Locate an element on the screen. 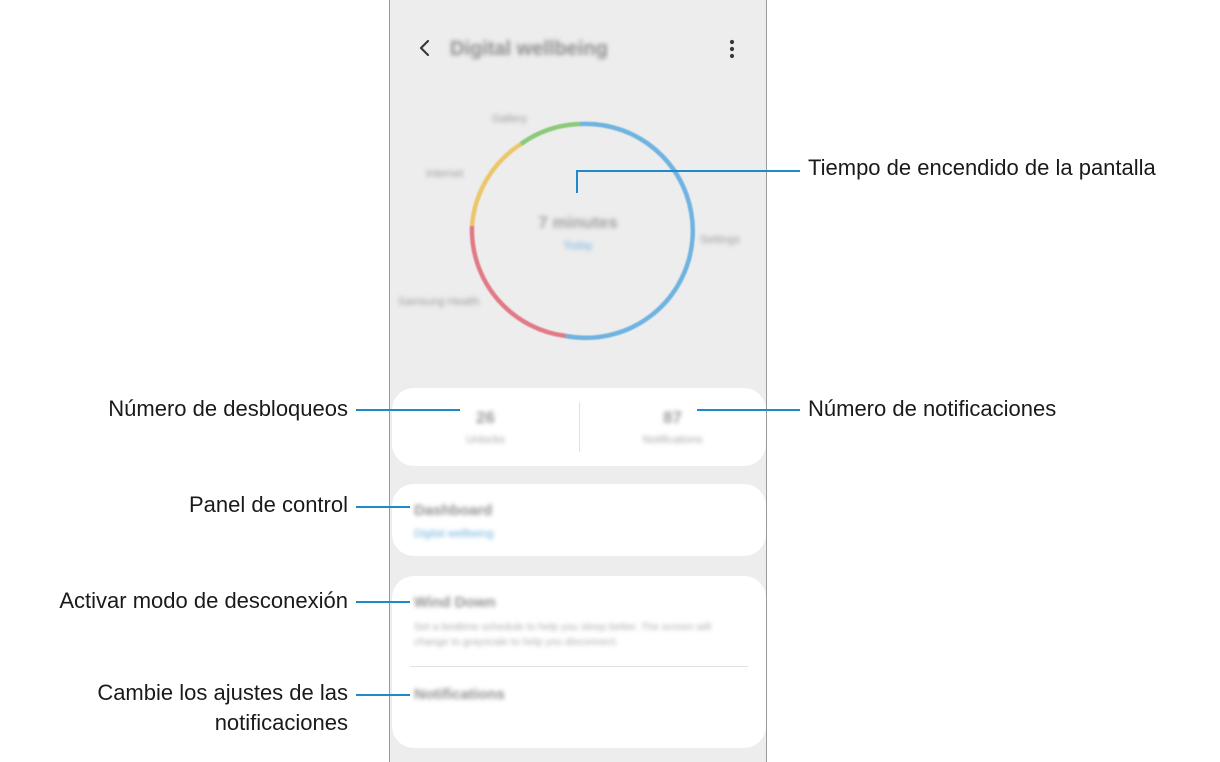  dashboard-card: Dashboard Digital wellbeing is located at coordinates (579, 520).